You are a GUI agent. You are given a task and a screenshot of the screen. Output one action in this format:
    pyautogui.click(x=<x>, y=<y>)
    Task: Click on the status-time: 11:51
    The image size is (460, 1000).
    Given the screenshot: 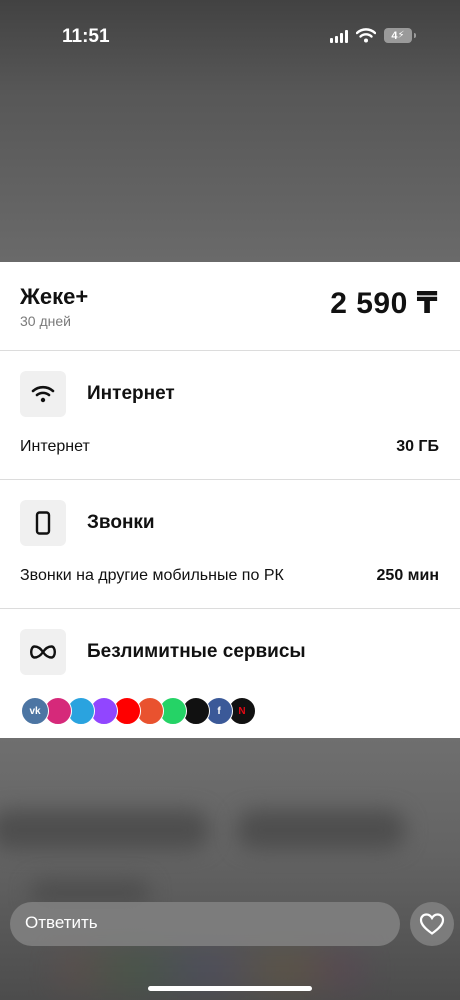 What is the action you would take?
    pyautogui.click(x=86, y=36)
    